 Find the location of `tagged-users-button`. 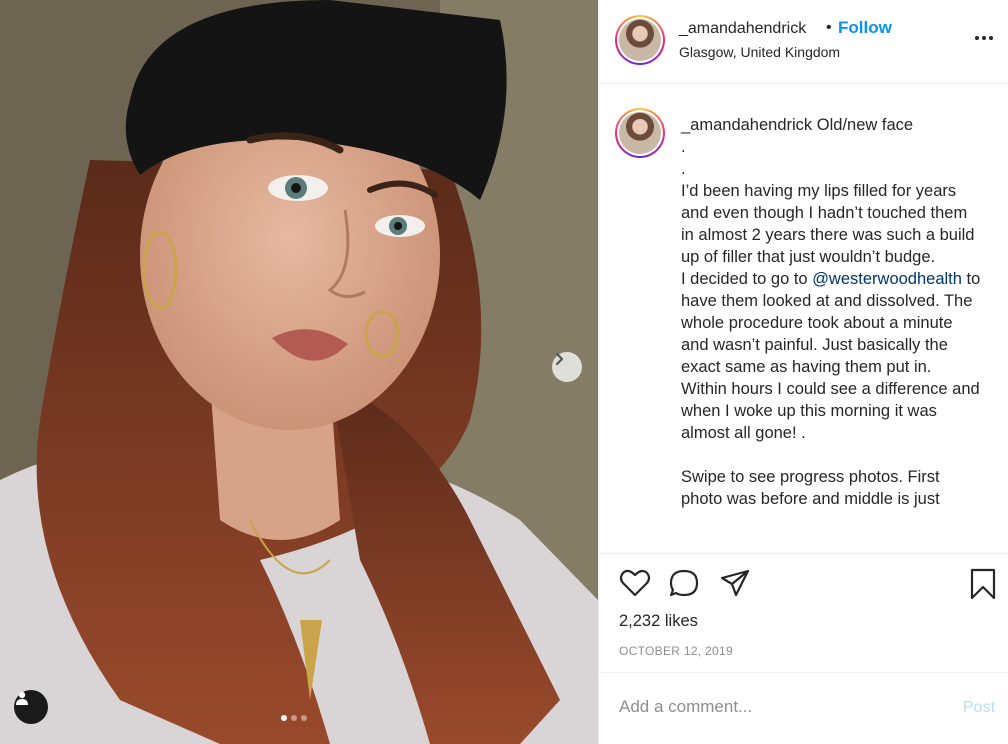

tagged-users-button is located at coordinates (31, 707).